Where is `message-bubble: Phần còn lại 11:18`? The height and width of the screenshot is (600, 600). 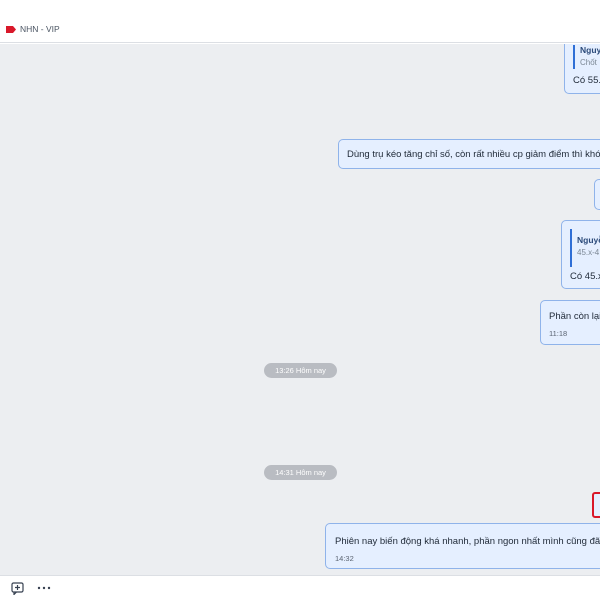 message-bubble: Phần còn lại 11:18 is located at coordinates (570, 322).